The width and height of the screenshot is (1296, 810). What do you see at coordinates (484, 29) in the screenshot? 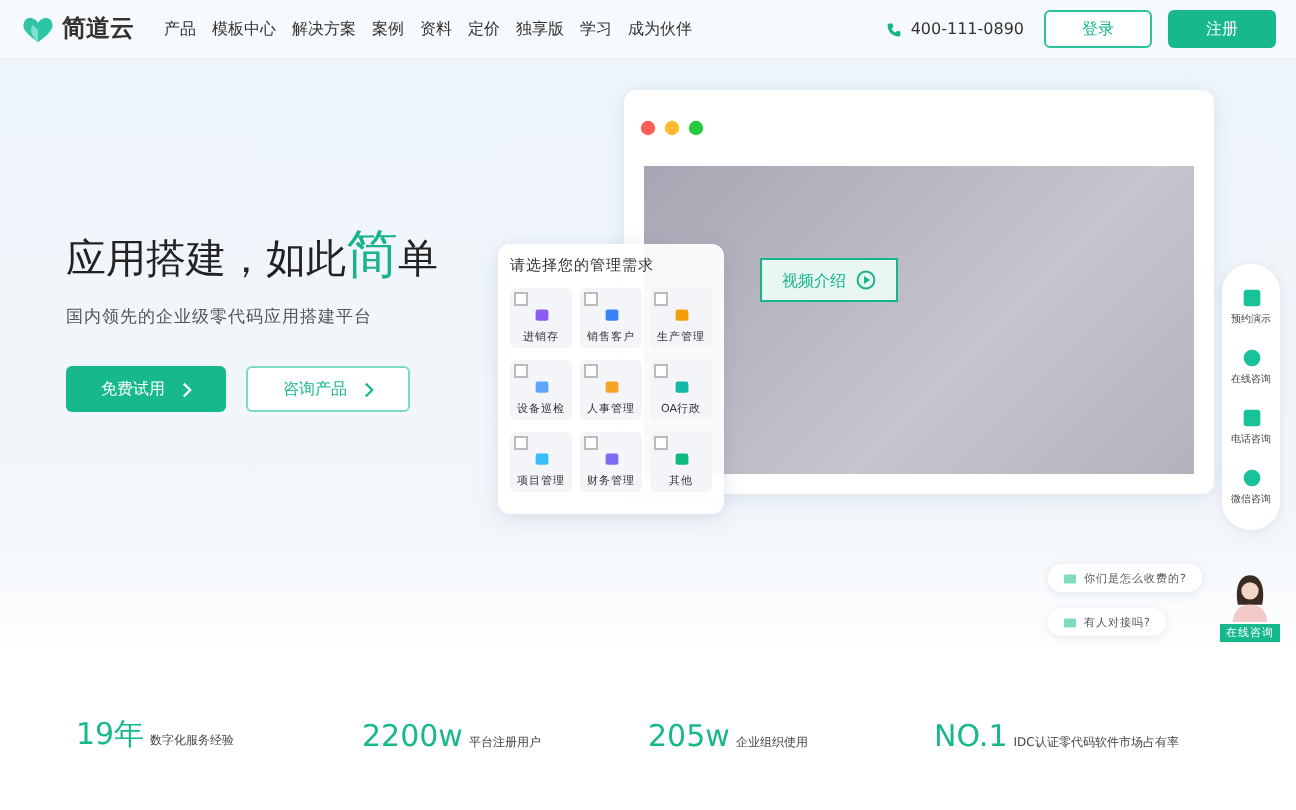
I see `nav-link: 定价` at bounding box center [484, 29].